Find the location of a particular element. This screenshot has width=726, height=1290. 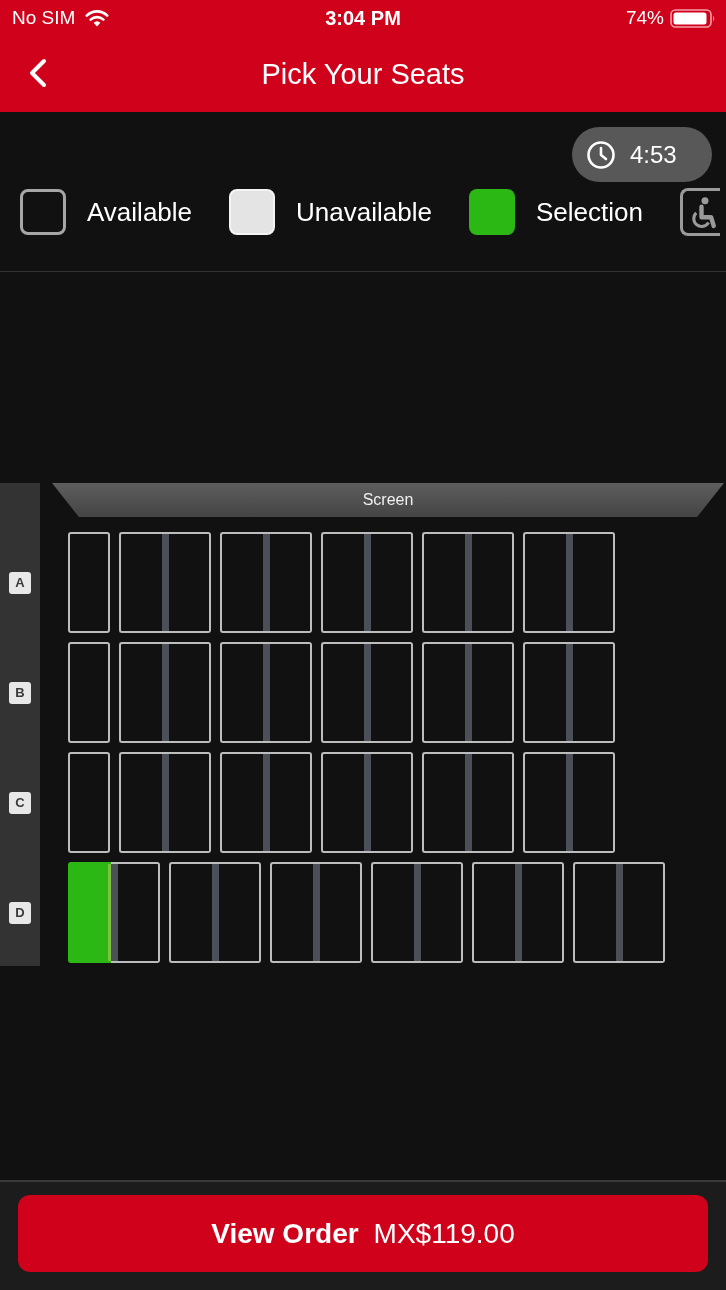

unavailable-swatch-icon is located at coordinates (252, 212).